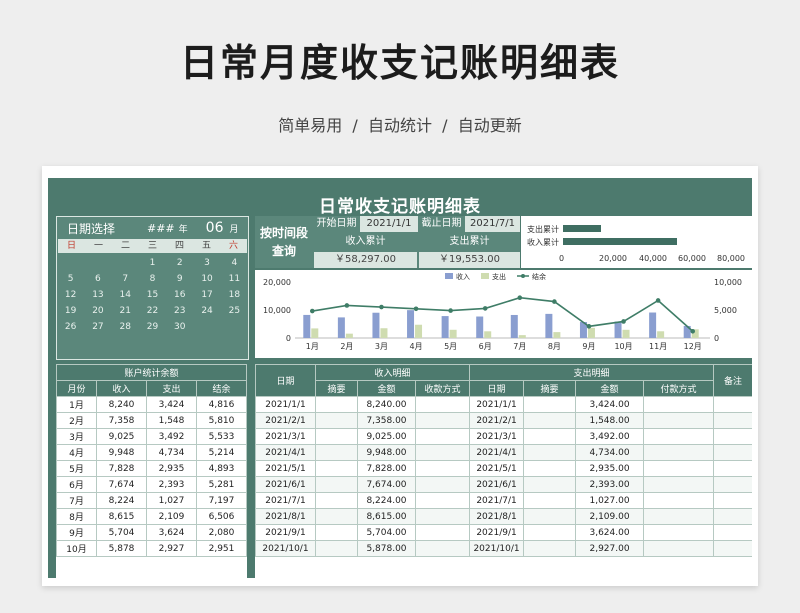 The width and height of the screenshot is (800, 613). What do you see at coordinates (610, 452) in the screenshot?
I see `expense-amount-cell: 4,734.00` at bounding box center [610, 452].